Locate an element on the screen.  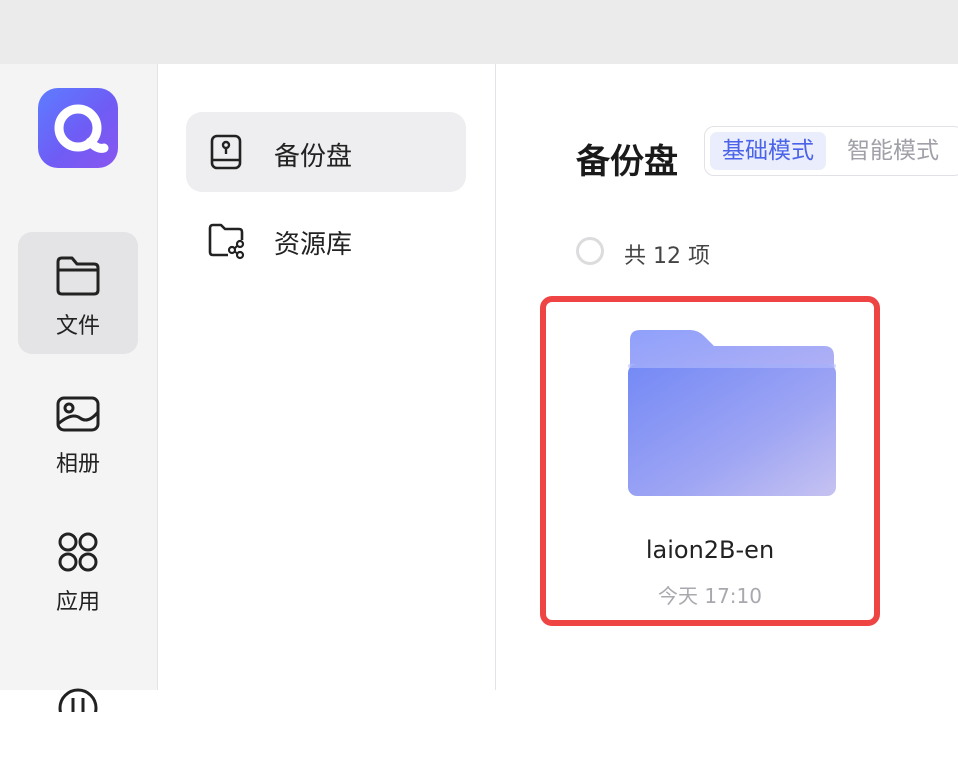
nav-item-label: 备份盘 is located at coordinates (313, 157).